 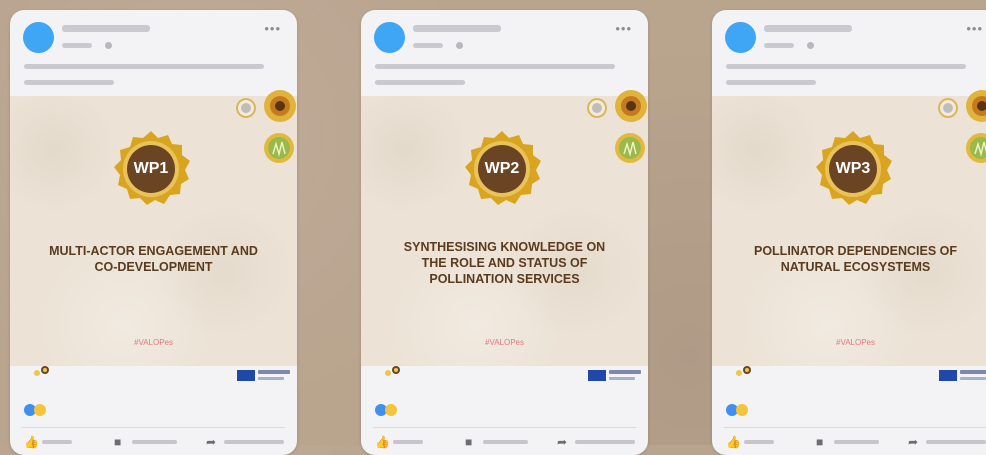 I want to click on post-title-line: MULTI-ACTOR ENGAGEMENT AND, so click(x=153, y=251).